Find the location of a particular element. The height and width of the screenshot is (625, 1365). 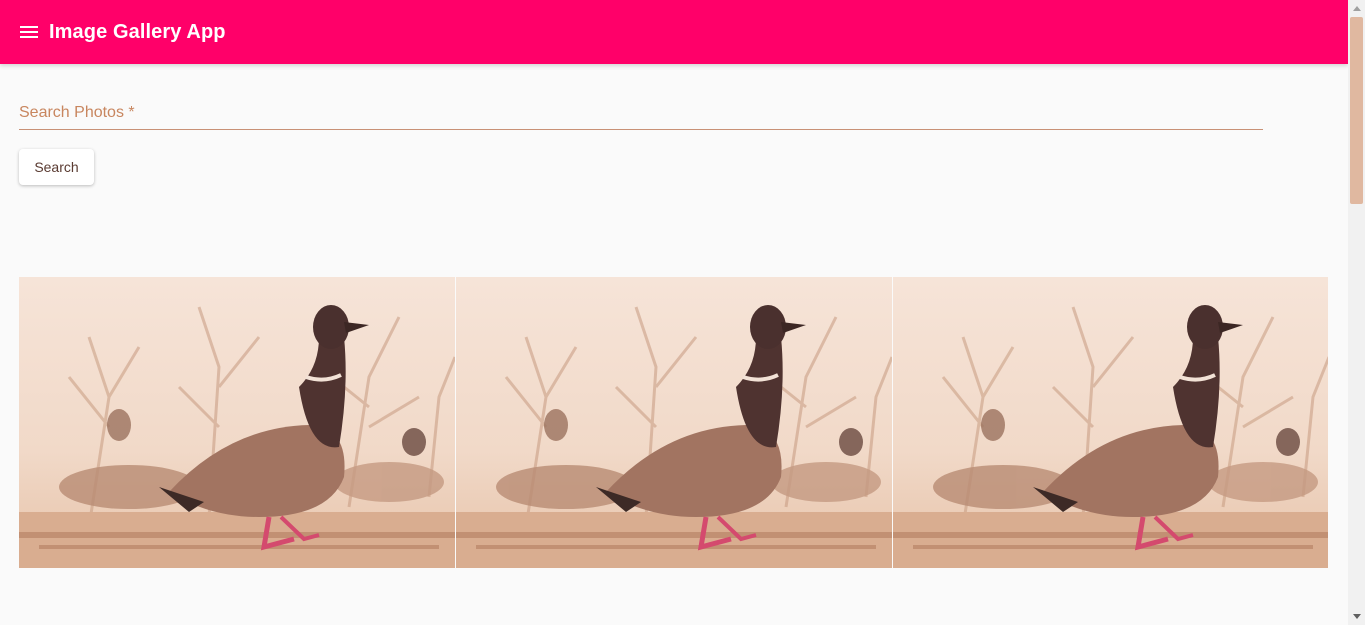

scroll-down-icon is located at coordinates (1356, 616).